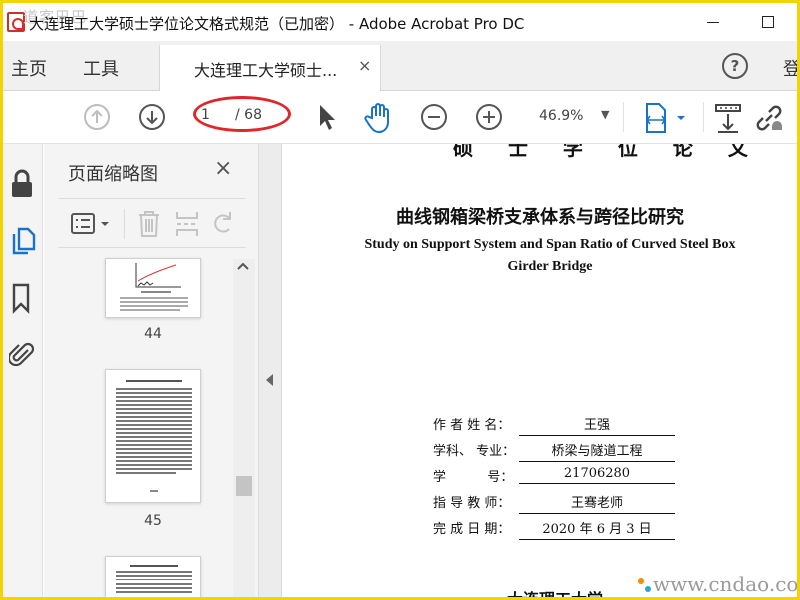 The width and height of the screenshot is (800, 600). What do you see at coordinates (597, 503) in the screenshot?
I see `info-value: 王骞老师` at bounding box center [597, 503].